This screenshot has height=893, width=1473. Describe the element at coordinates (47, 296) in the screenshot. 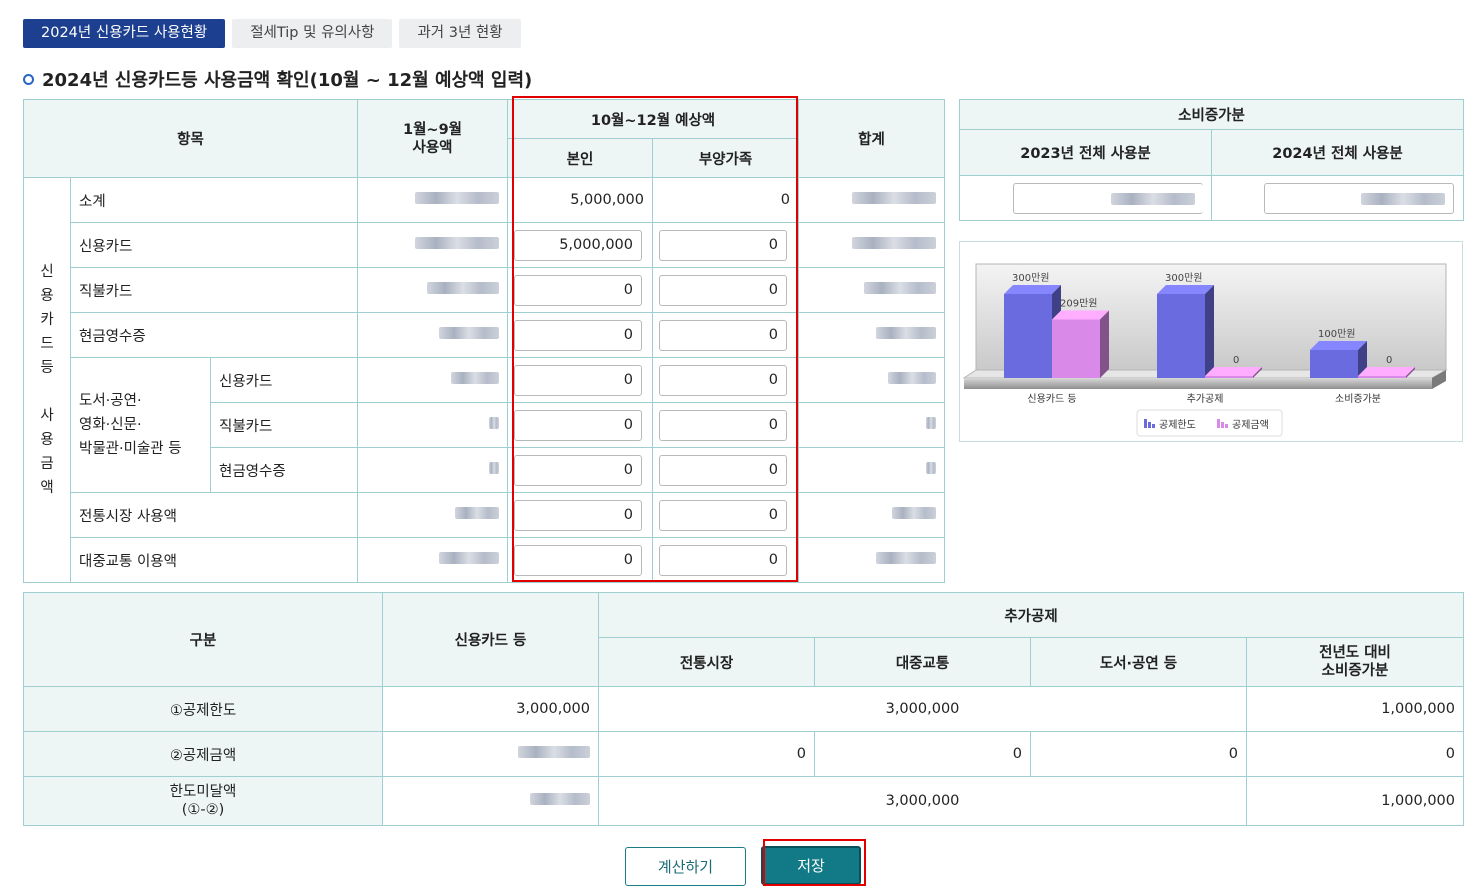

I see `vertical-label-char: 용` at that location.